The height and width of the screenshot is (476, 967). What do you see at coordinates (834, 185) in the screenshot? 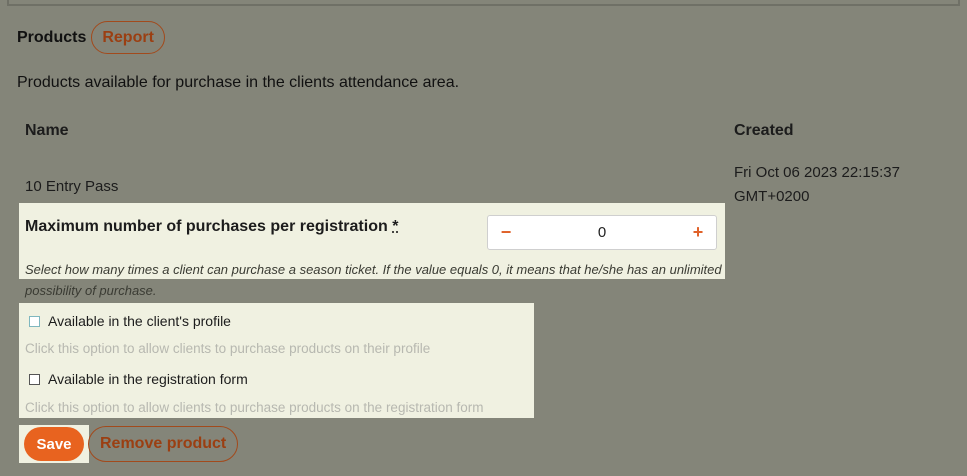
I see `product-created-date: Fri Oct 06 2023 22:15:37 GMT+0200` at bounding box center [834, 185].